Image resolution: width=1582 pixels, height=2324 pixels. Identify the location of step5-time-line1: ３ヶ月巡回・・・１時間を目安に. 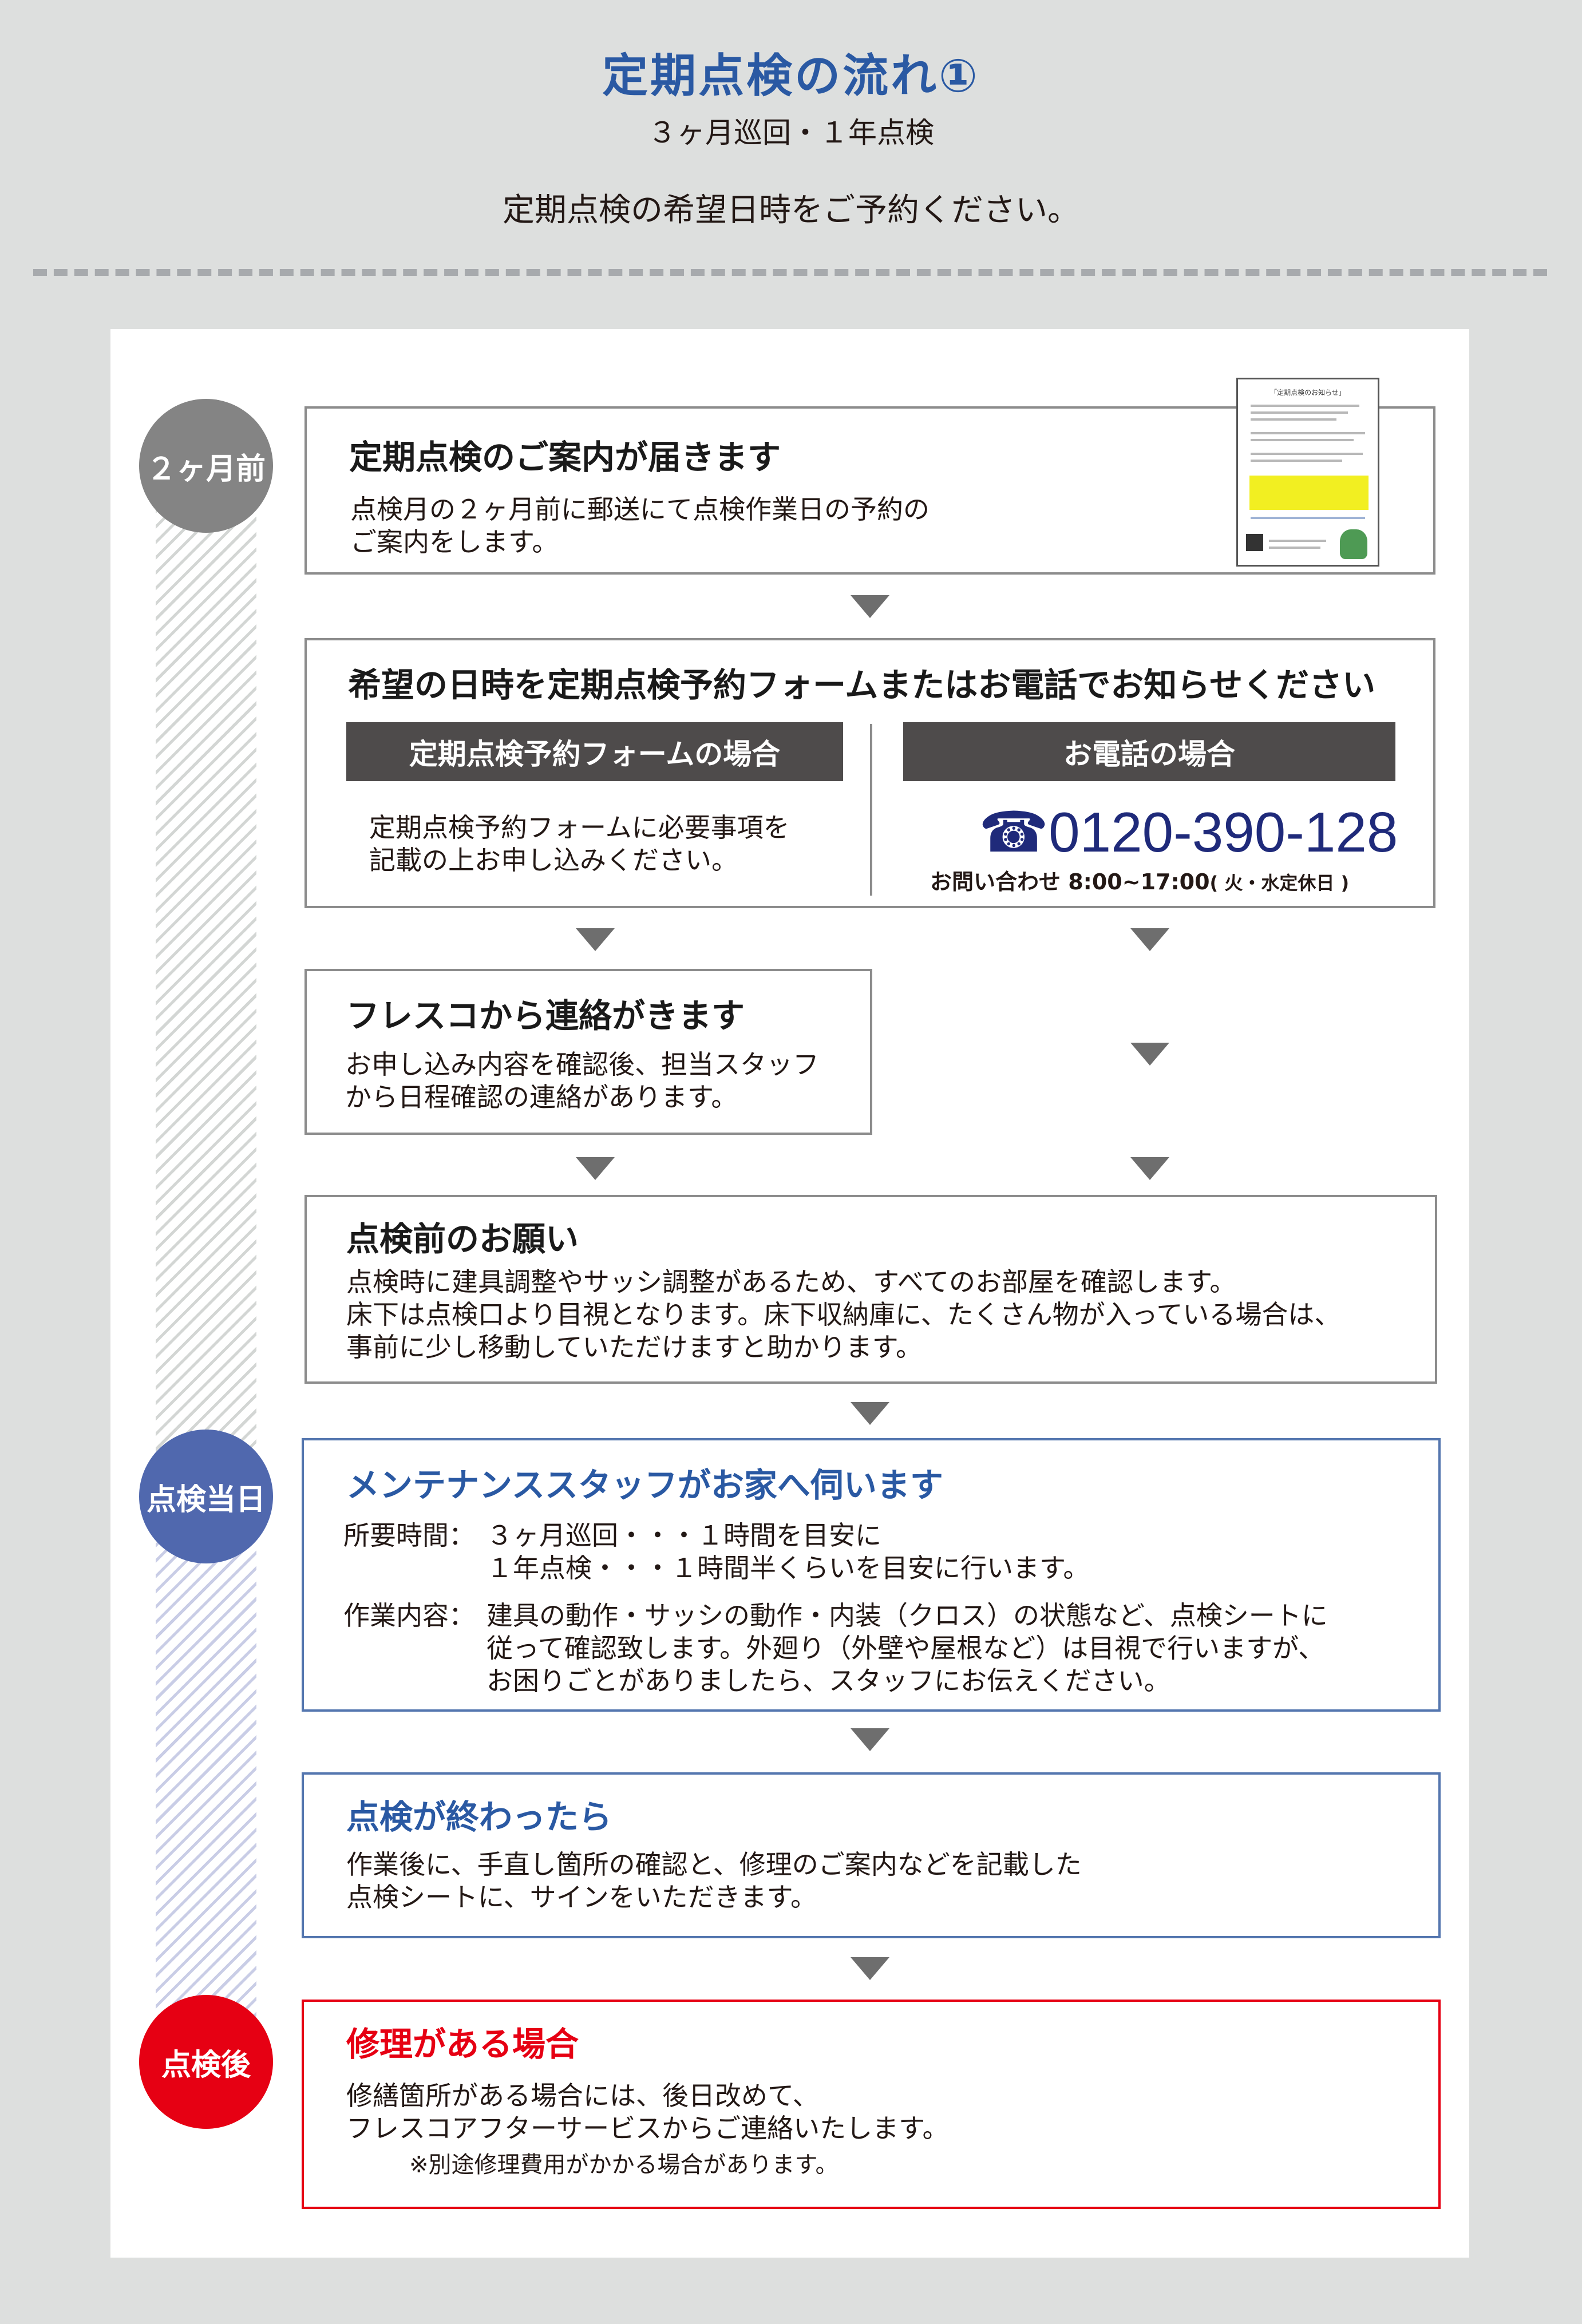
(684, 1535).